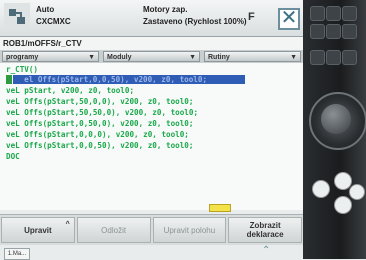 The width and height of the screenshot is (366, 260). I want to click on edit-button: Upravit ^, so click(38, 230).